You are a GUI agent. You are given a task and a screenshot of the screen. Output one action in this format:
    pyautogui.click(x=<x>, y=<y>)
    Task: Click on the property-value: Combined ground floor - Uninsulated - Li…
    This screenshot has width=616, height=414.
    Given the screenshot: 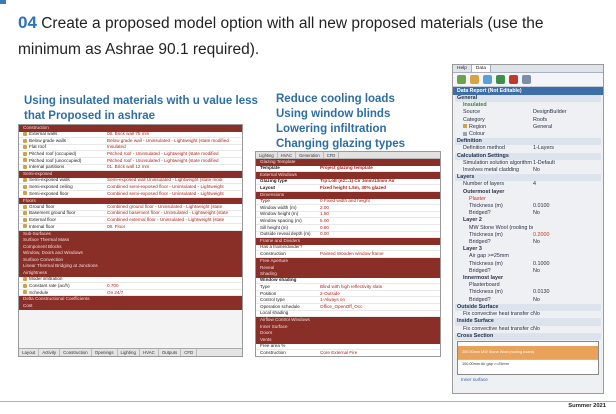 What is the action you would take?
    pyautogui.click(x=174, y=207)
    